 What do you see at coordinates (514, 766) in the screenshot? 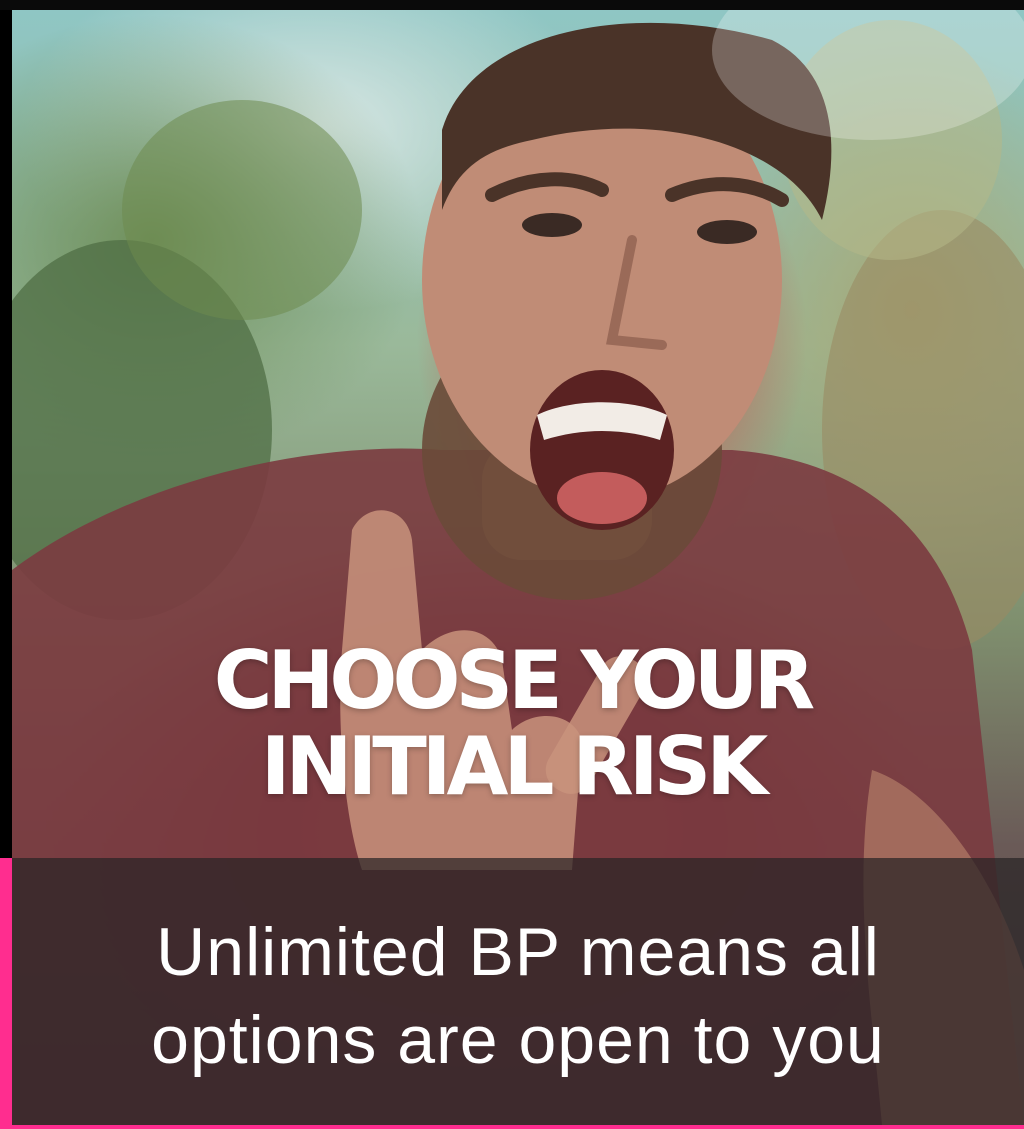
I see `headline-line-2: INITIAL RISK` at bounding box center [514, 766].